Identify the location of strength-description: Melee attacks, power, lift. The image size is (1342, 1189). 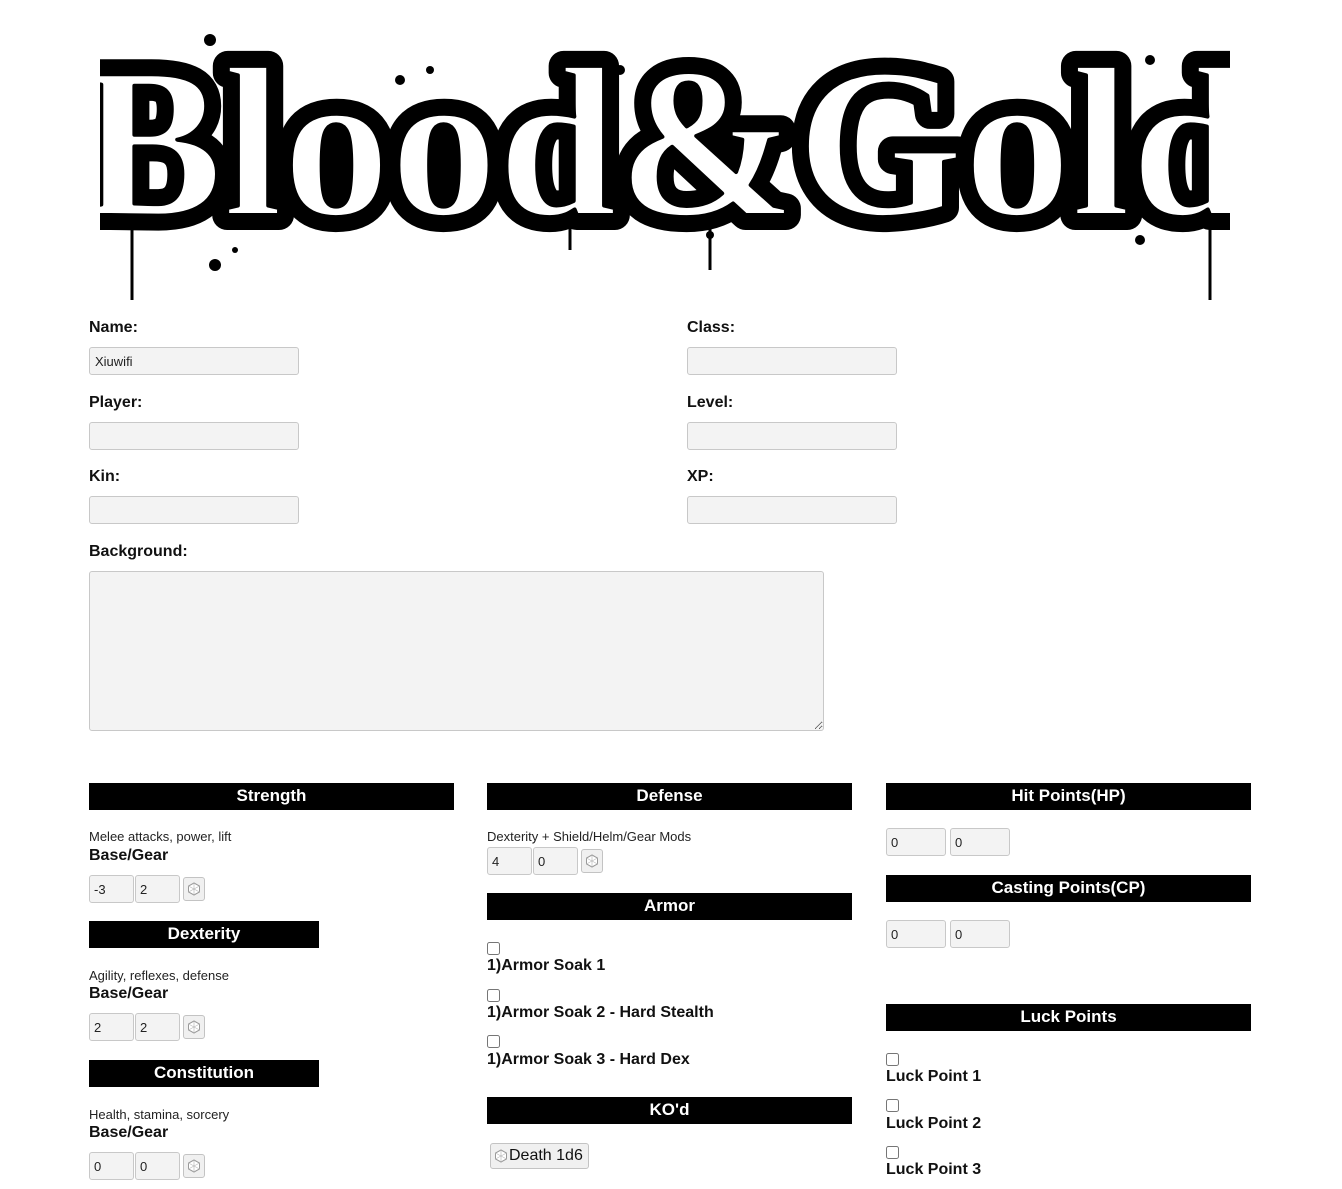
(160, 836).